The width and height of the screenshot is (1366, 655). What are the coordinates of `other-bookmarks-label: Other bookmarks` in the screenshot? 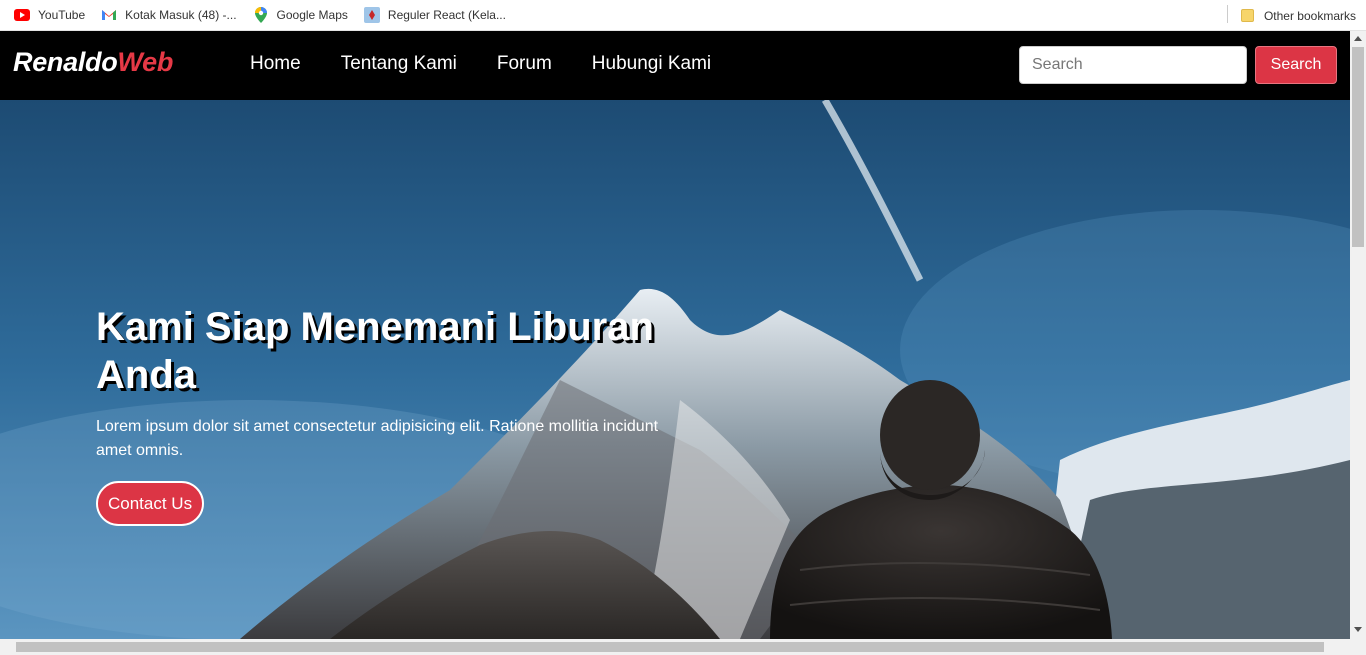 It's located at (1309, 15).